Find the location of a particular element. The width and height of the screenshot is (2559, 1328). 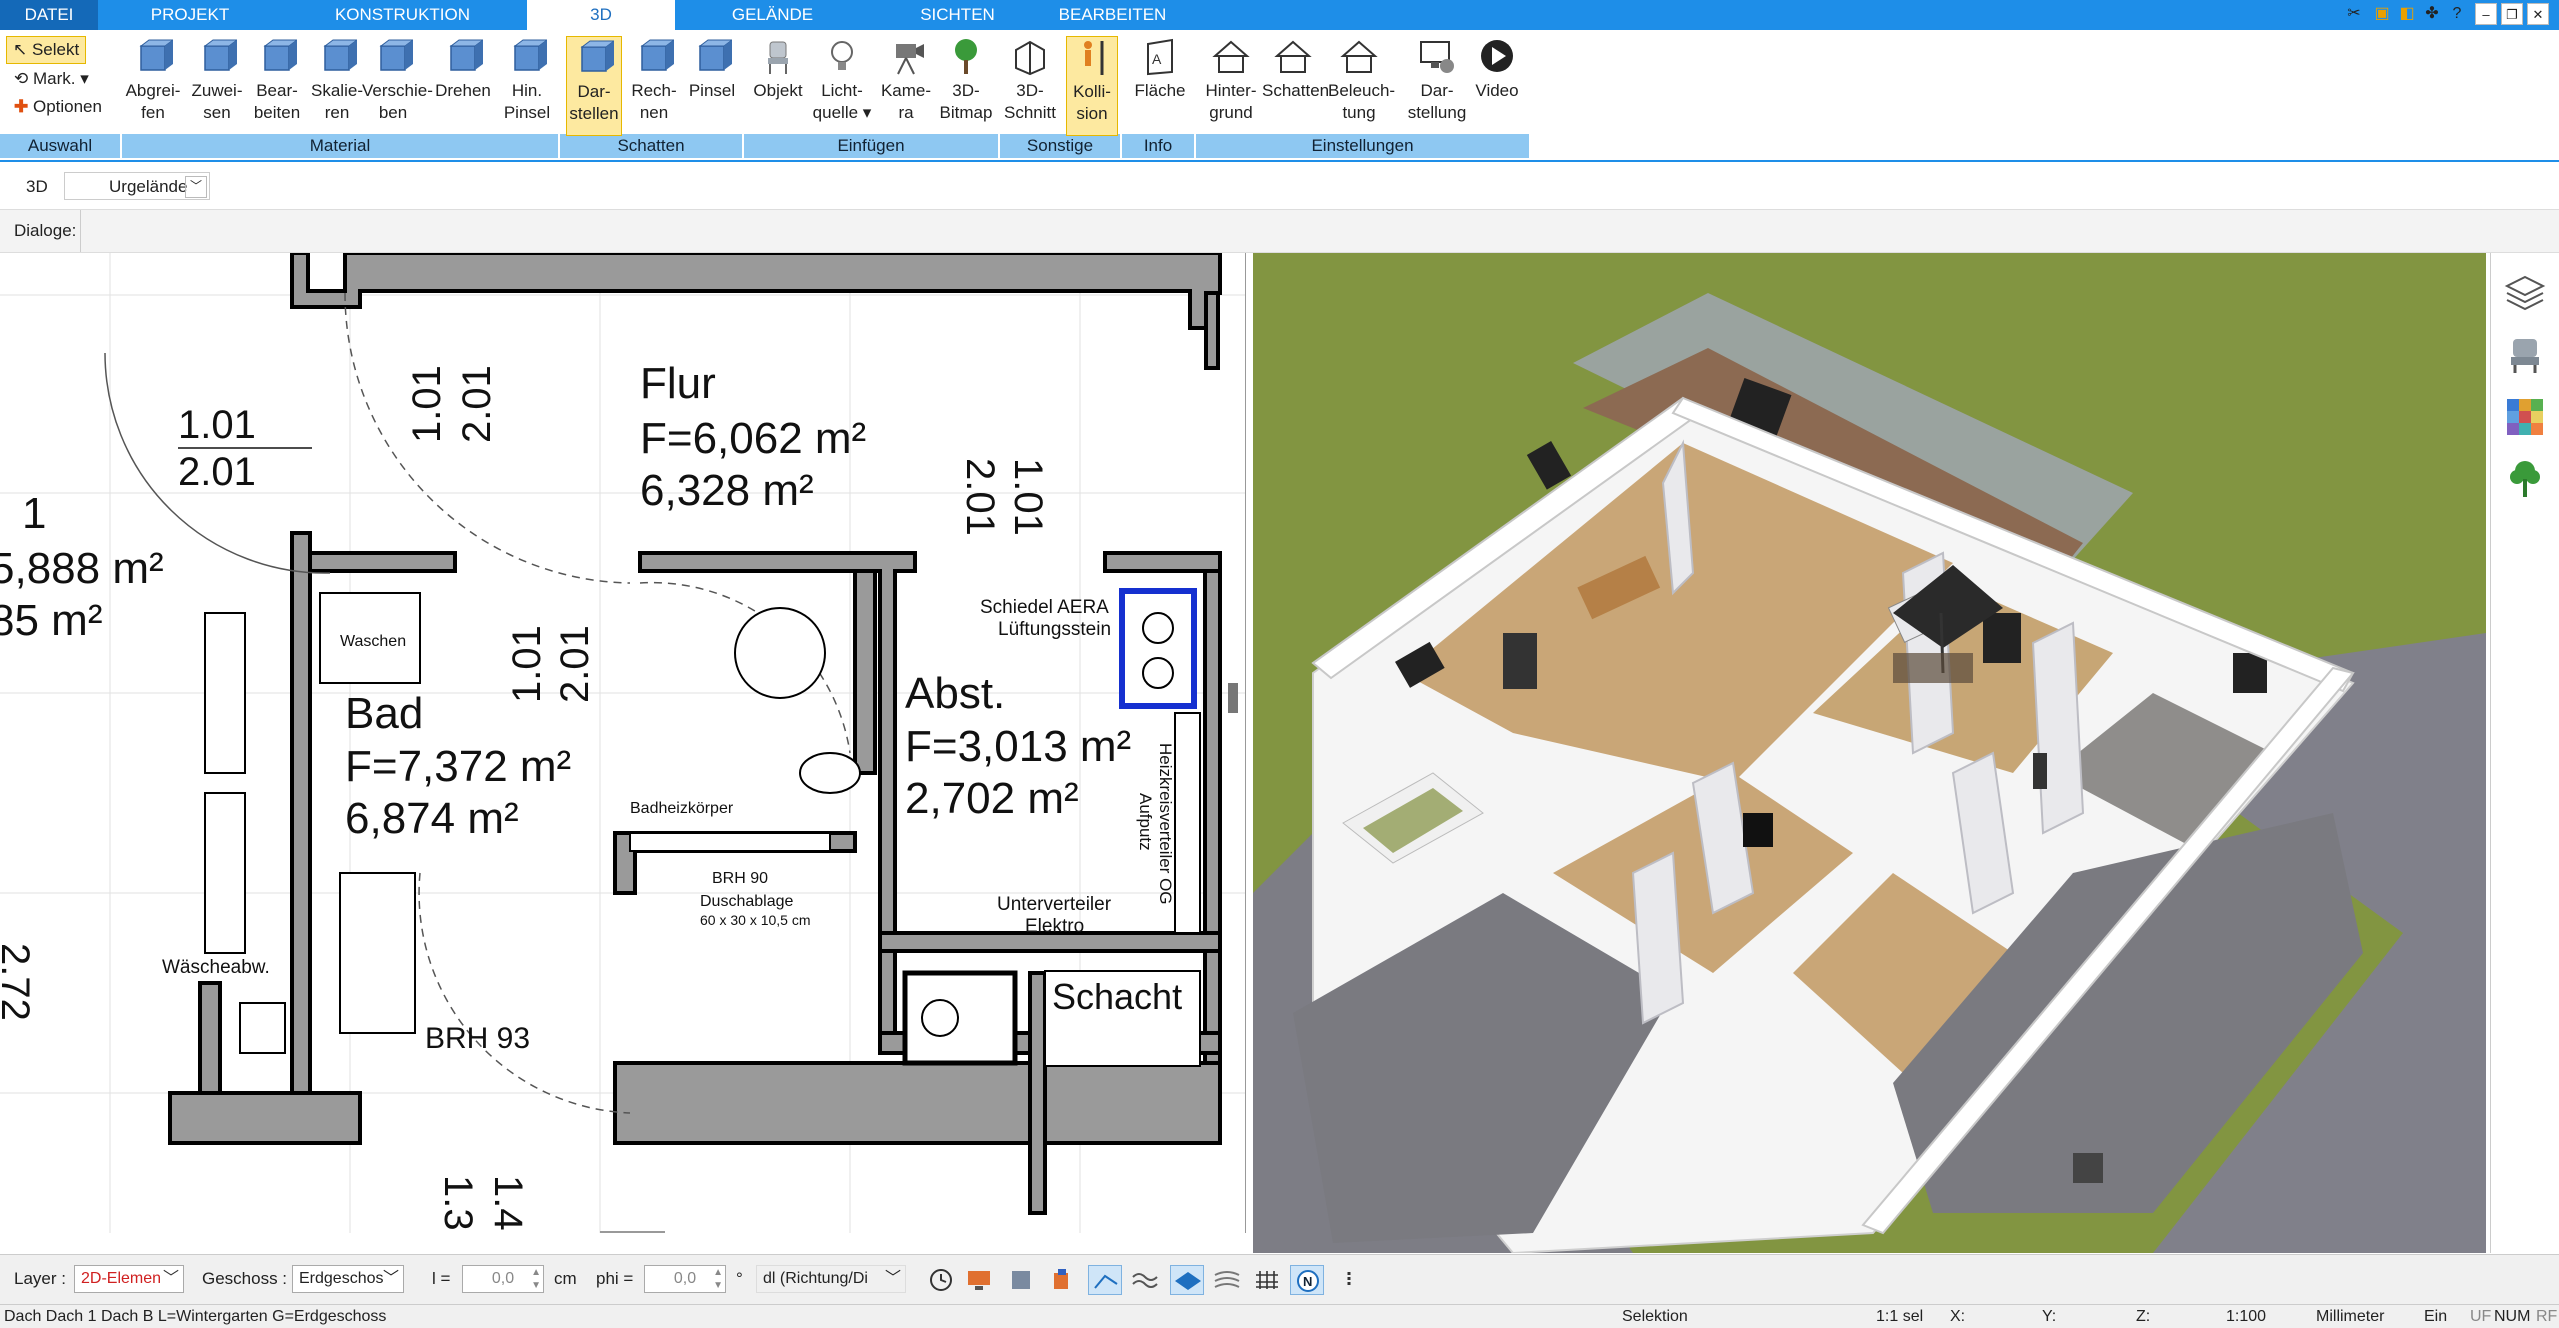

clock-icon is located at coordinates (941, 1280).